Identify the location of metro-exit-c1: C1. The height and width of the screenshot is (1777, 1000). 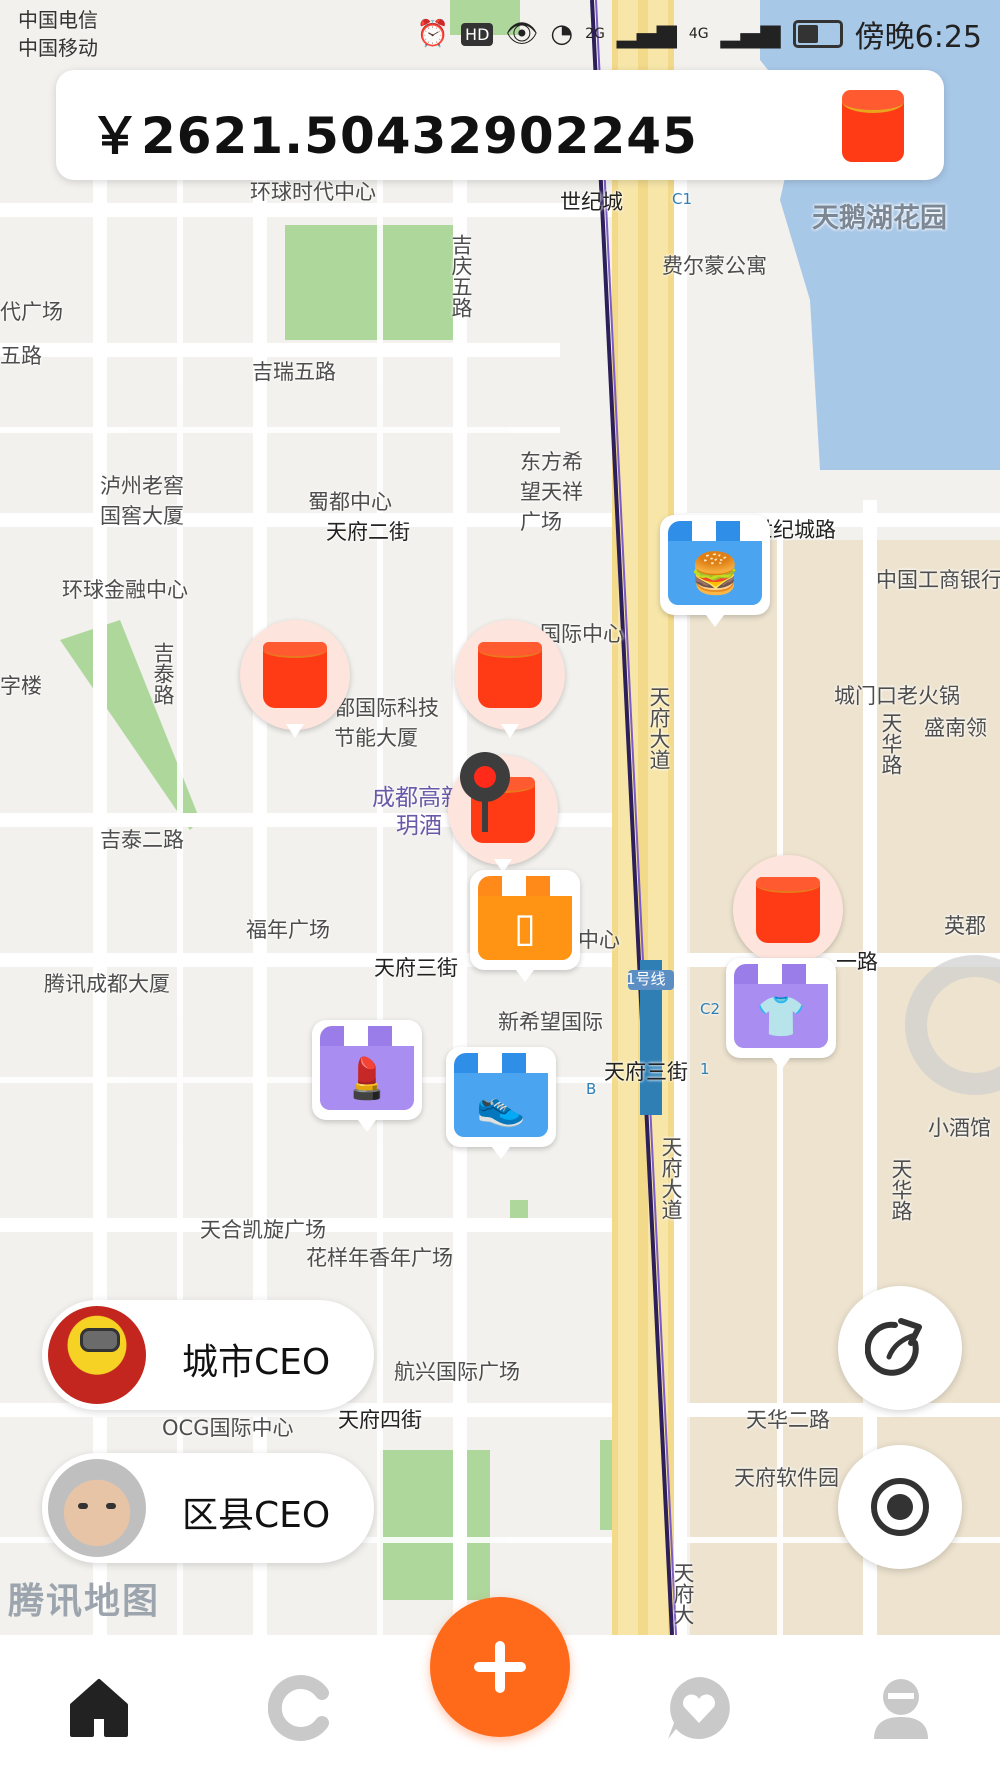
(682, 199).